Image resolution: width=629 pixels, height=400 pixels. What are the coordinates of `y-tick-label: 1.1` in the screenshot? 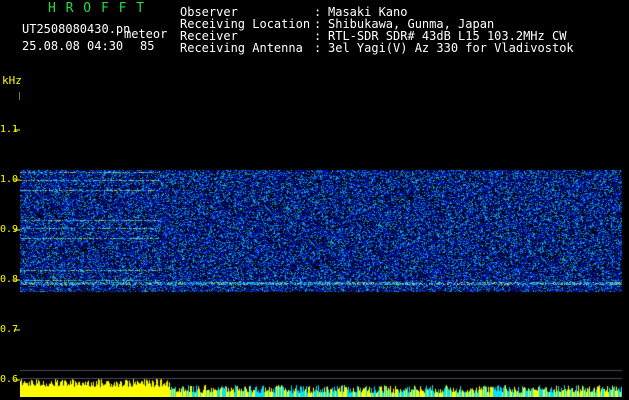 It's located at (9, 129).